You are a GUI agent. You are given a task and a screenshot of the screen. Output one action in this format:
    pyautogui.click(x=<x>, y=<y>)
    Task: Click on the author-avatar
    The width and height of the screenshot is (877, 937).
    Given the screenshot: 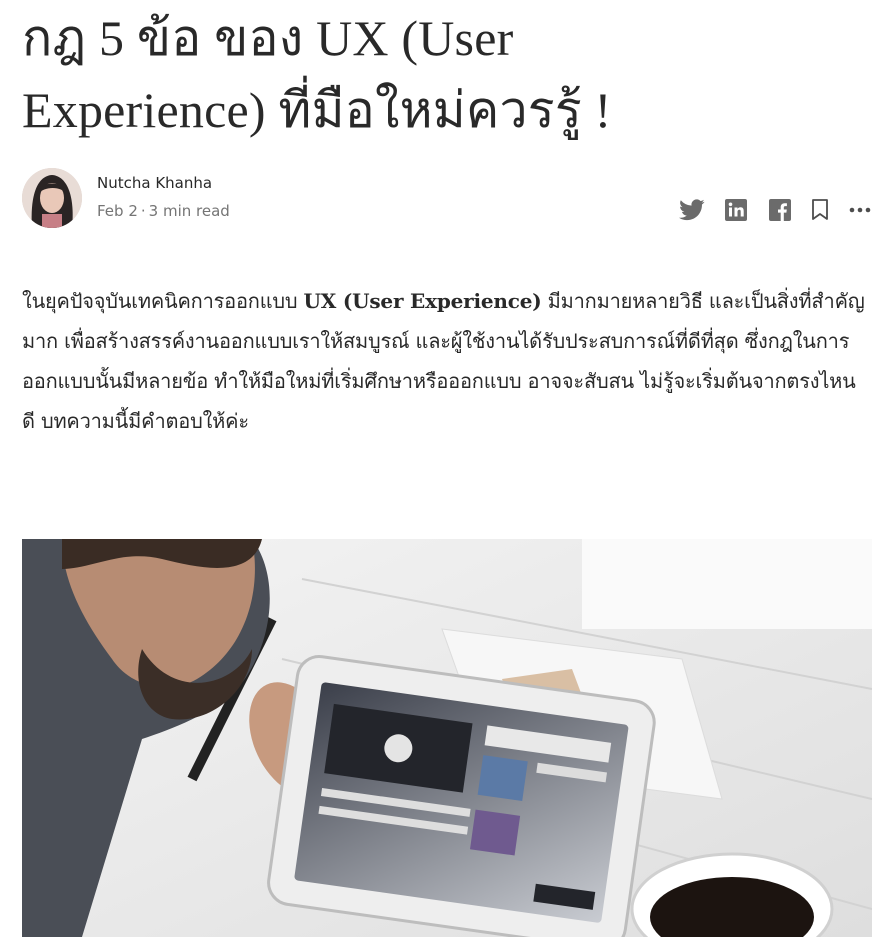 What is the action you would take?
    pyautogui.click(x=52, y=198)
    